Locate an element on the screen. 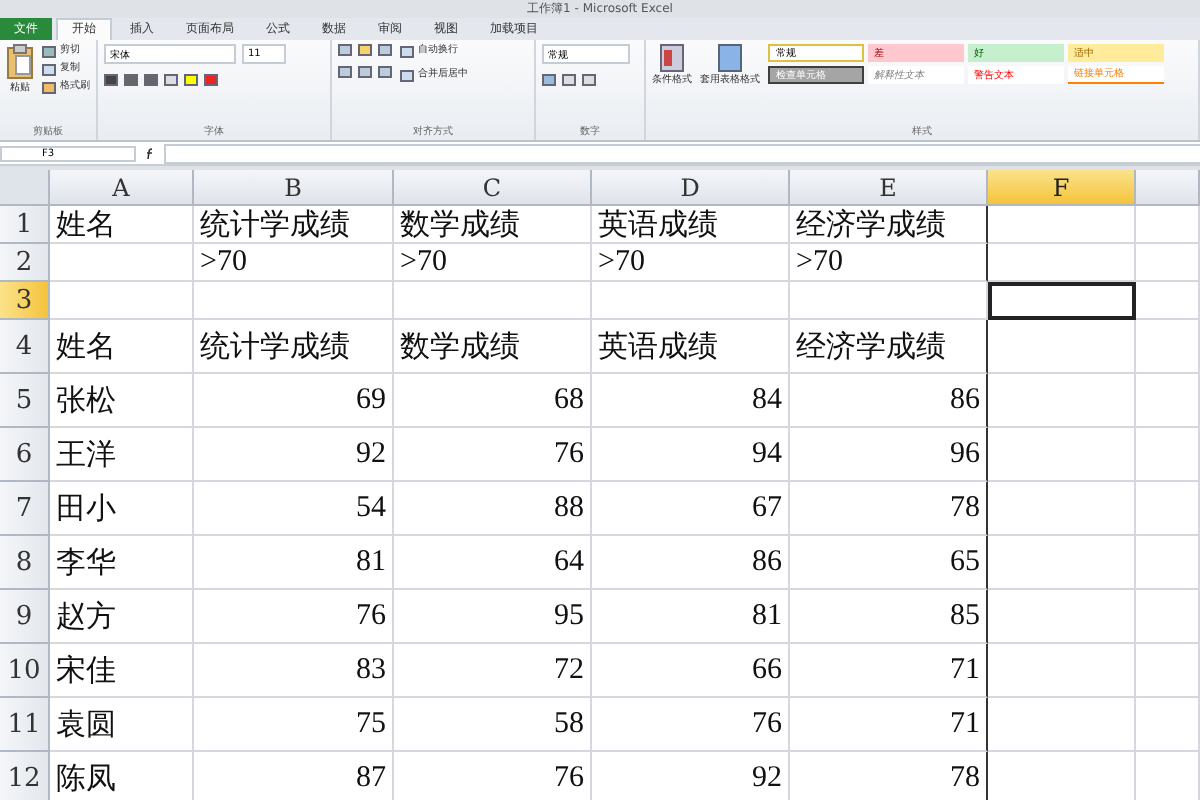 This screenshot has width=1200, height=800. table-cell: 宋佳 is located at coordinates (122, 671).